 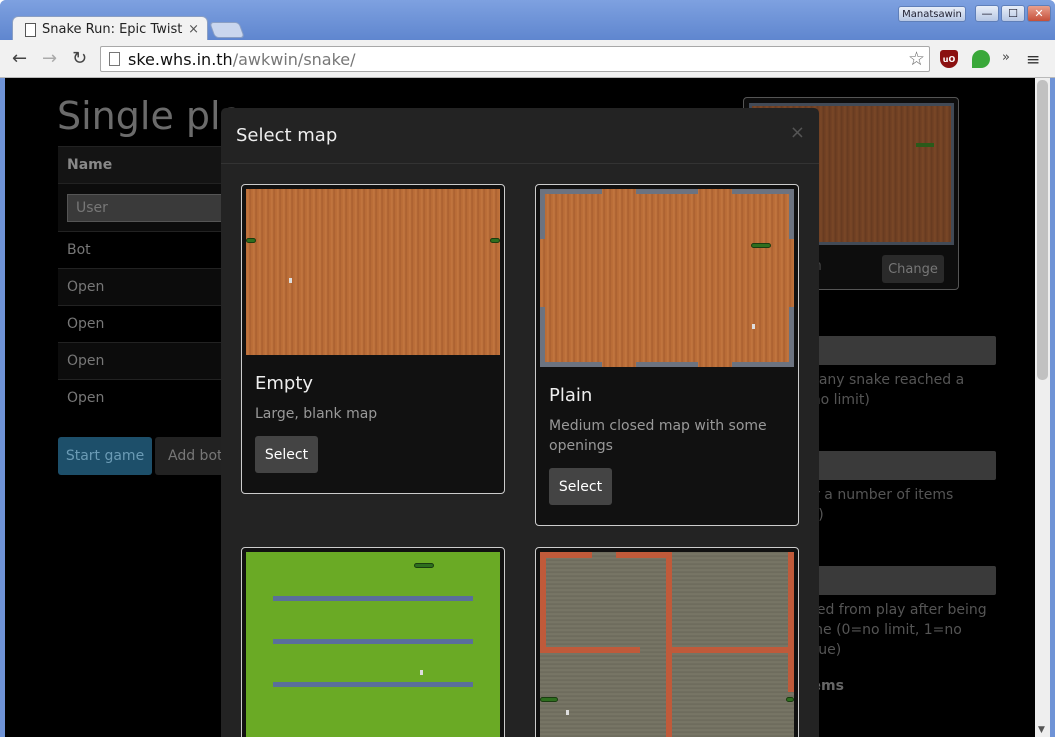 I want to click on profile-badge: Manatsawin, so click(x=932, y=14).